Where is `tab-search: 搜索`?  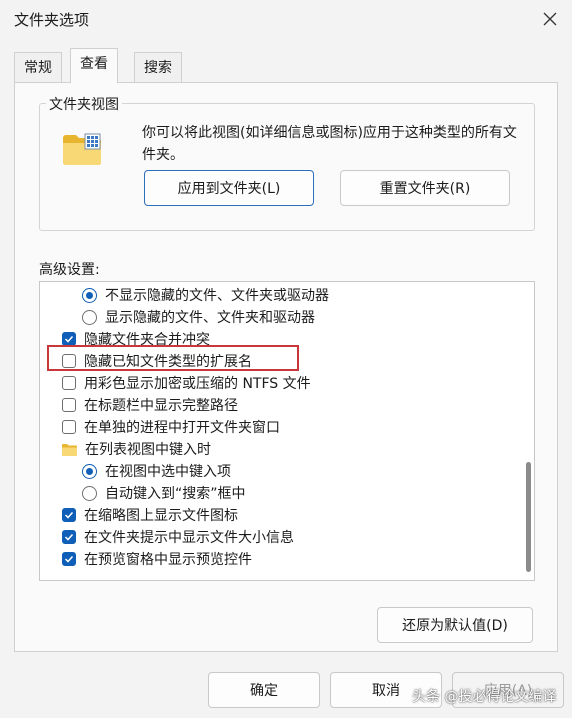 tab-search: 搜索 is located at coordinates (158, 67).